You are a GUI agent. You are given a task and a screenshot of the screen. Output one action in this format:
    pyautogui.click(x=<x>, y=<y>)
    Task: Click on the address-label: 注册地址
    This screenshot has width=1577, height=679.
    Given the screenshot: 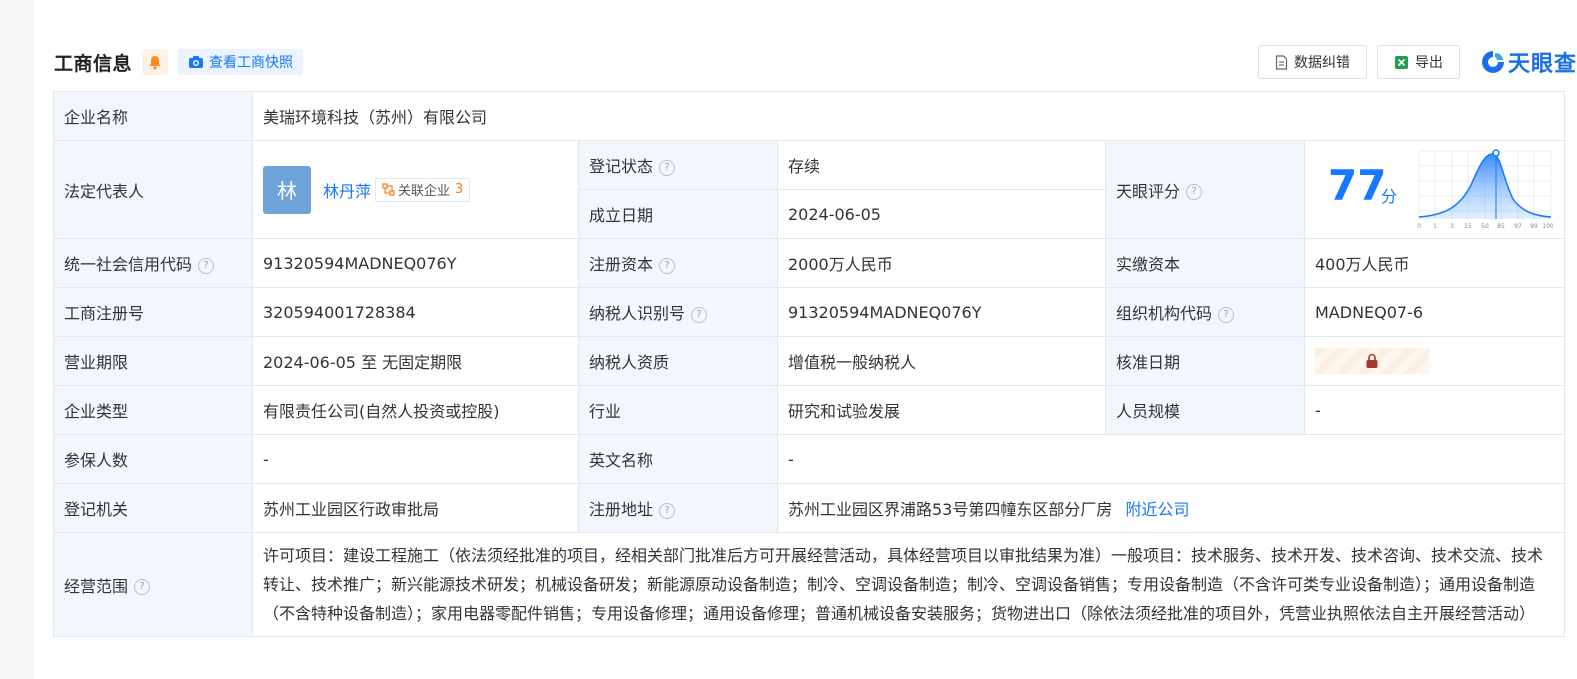 What is the action you would take?
    pyautogui.click(x=621, y=509)
    